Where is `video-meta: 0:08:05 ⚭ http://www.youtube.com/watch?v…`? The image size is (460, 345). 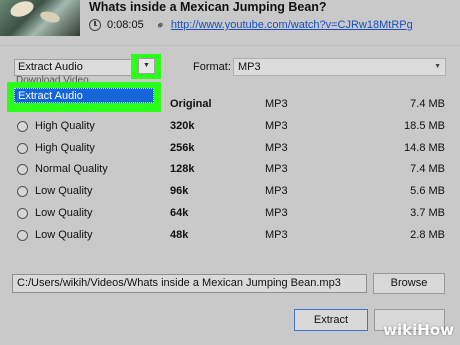
video-meta: 0:08:05 ⚭ http://www.youtube.com/watch?v… is located at coordinates (251, 25).